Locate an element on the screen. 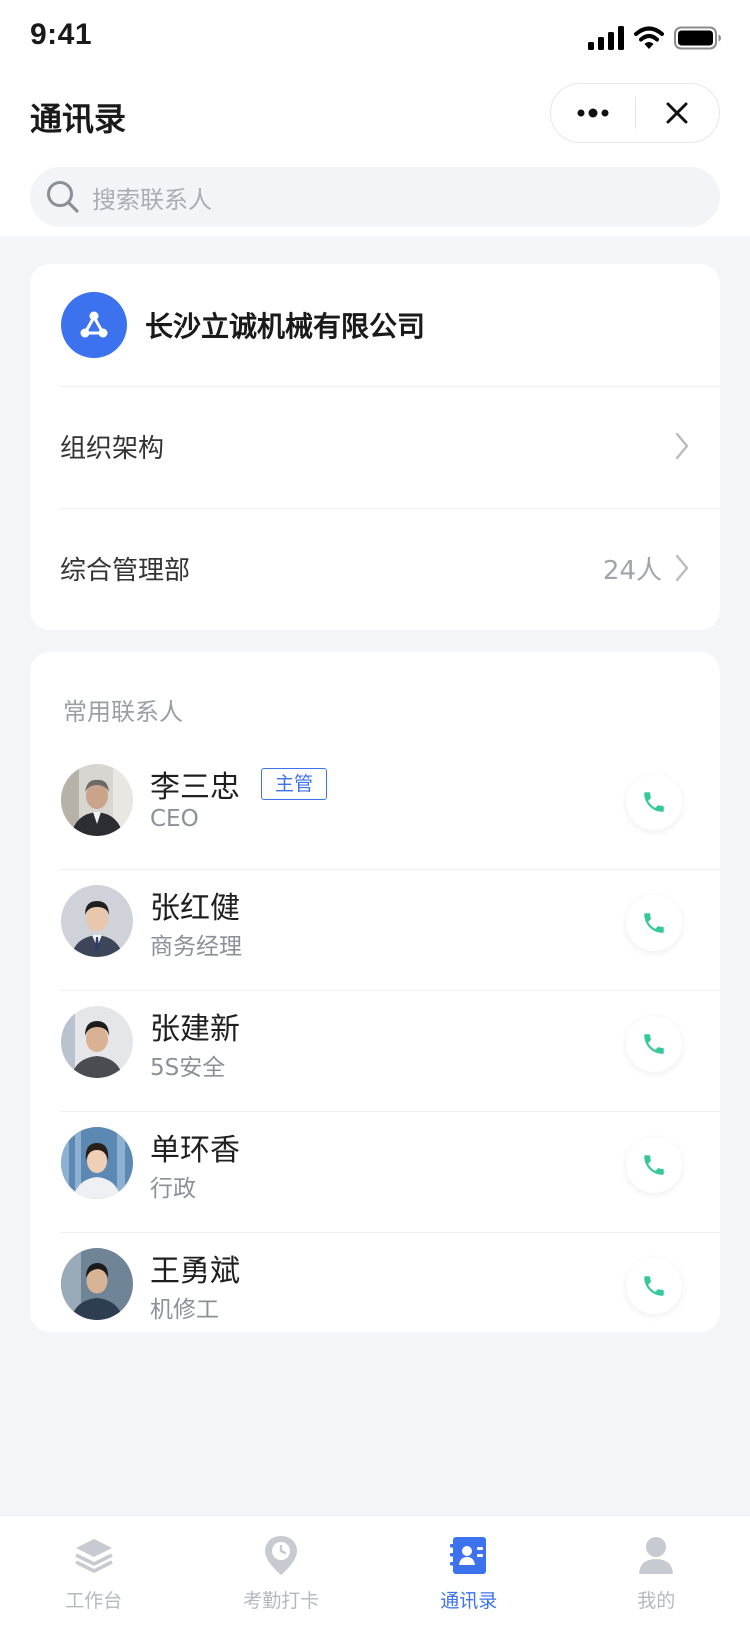  contact-row: 李三忠 主管 CEO is located at coordinates (375, 808).